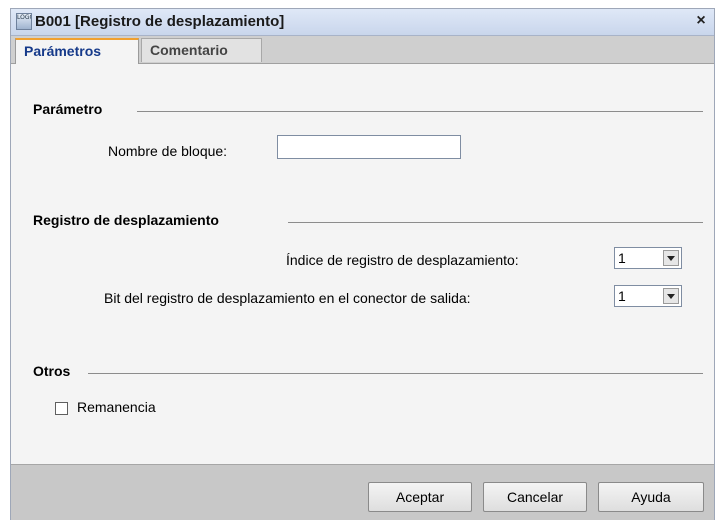 Image resolution: width=717 pixels, height=525 pixels. Describe the element at coordinates (420, 111) in the screenshot. I see `section-divider-parametro` at that location.